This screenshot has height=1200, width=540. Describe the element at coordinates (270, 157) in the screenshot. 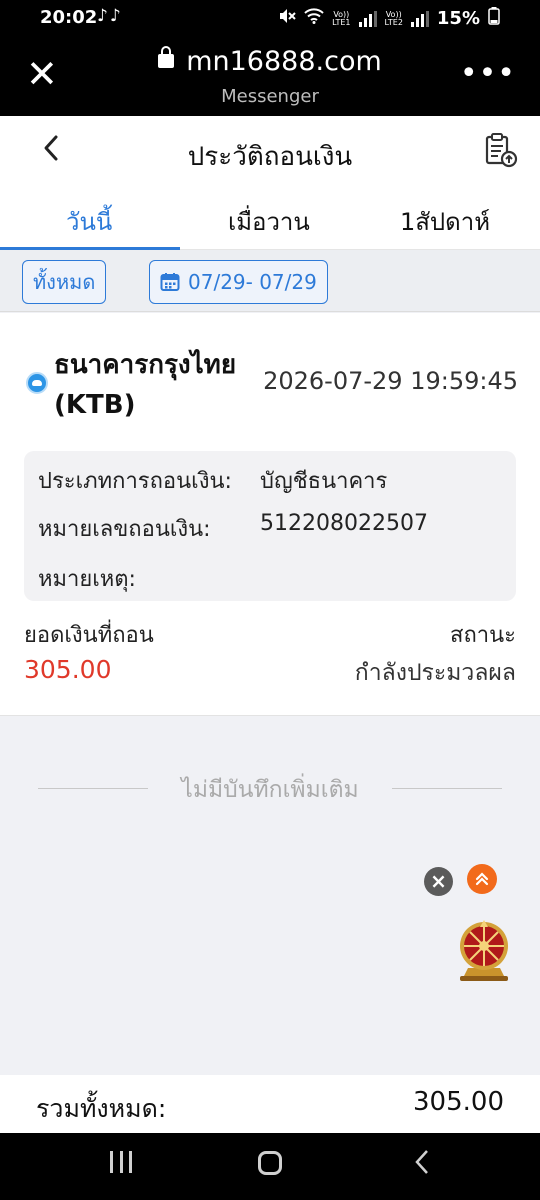

I see `page-title: ประวัติถอนเงิน` at that location.